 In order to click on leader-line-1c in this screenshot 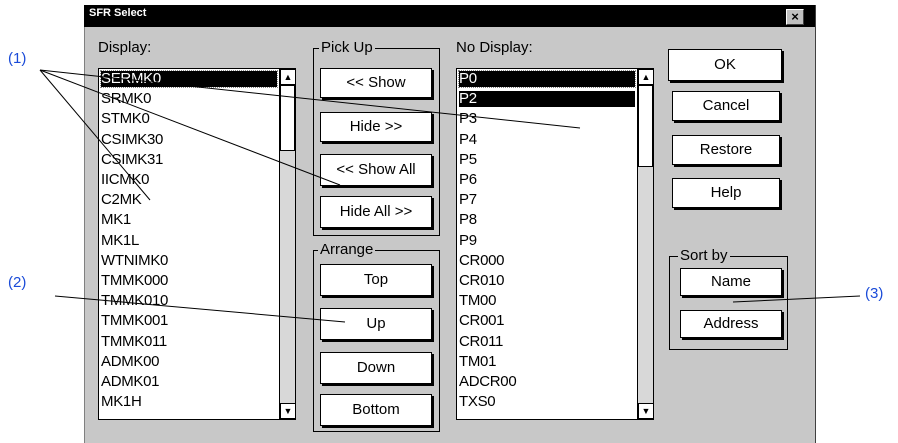, I will do `click(95, 135)`.